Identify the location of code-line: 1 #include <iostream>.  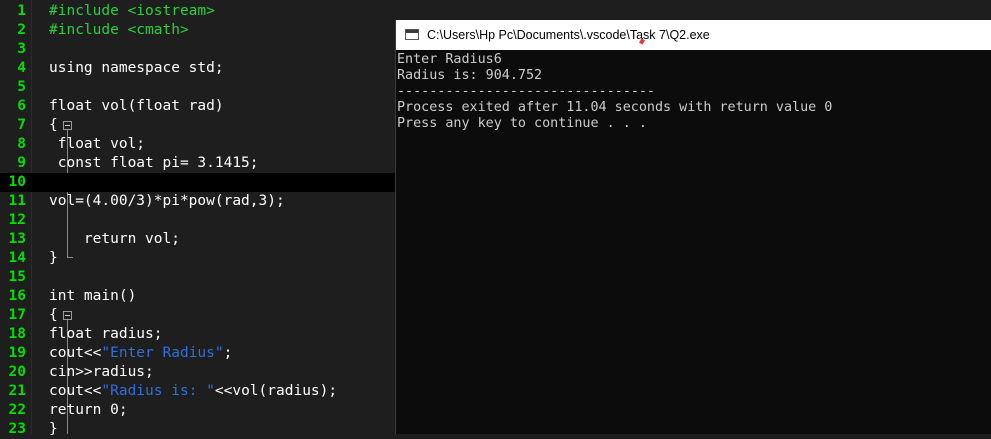
(495, 11).